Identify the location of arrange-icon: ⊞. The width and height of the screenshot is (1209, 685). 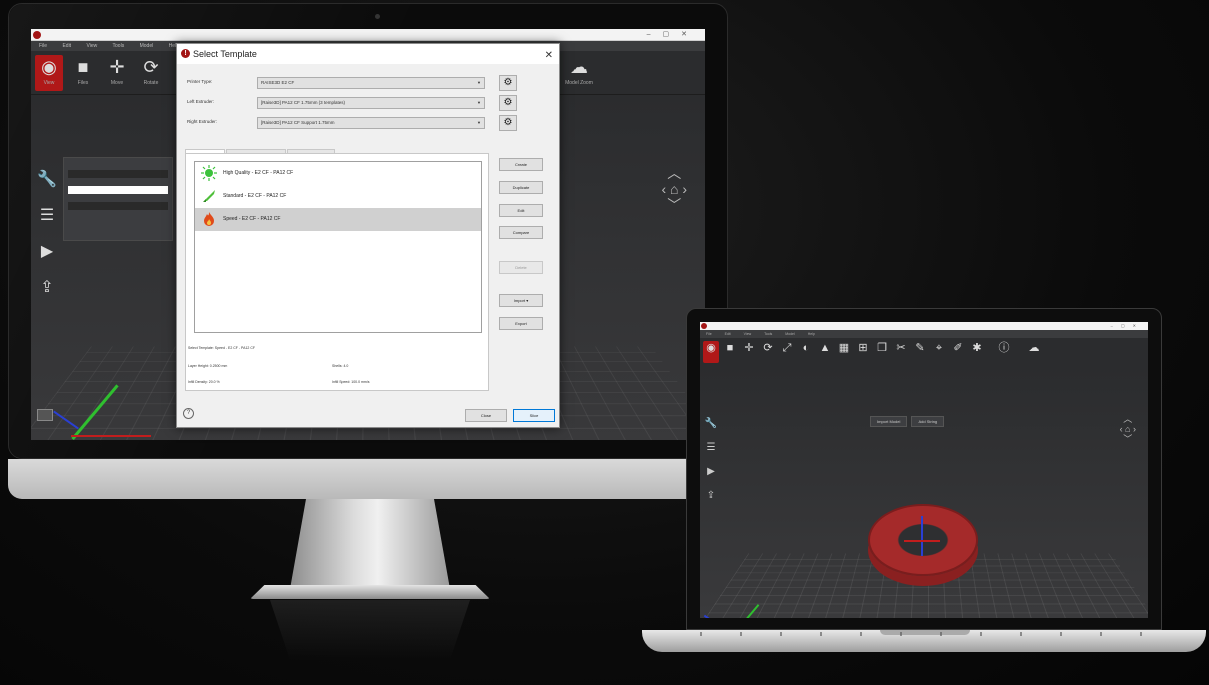
(863, 348).